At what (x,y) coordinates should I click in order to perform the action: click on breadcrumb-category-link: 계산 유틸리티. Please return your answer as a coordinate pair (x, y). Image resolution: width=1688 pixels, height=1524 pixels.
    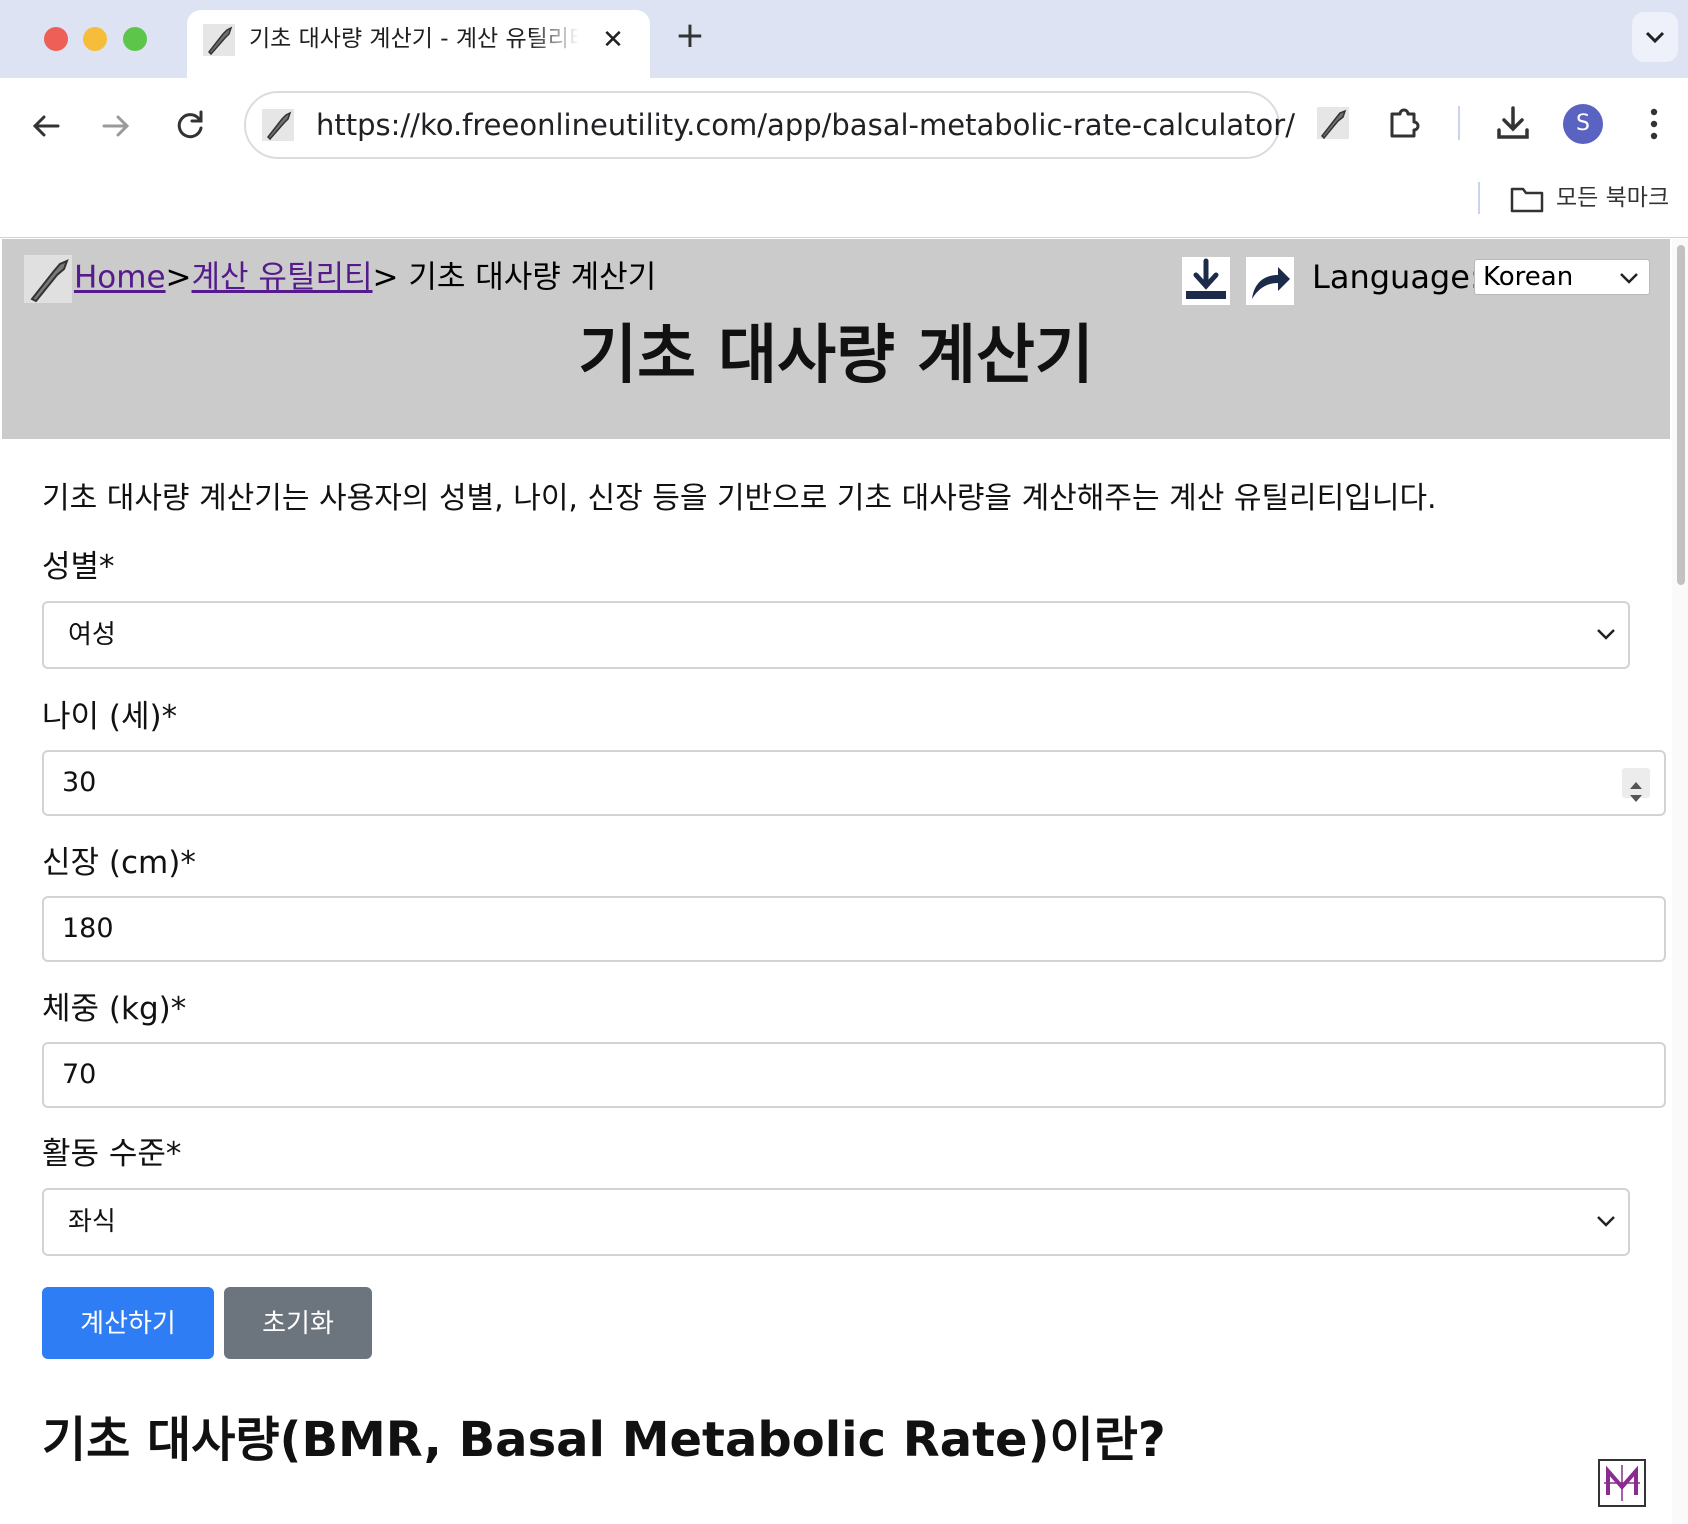
    Looking at the image, I should click on (282, 278).